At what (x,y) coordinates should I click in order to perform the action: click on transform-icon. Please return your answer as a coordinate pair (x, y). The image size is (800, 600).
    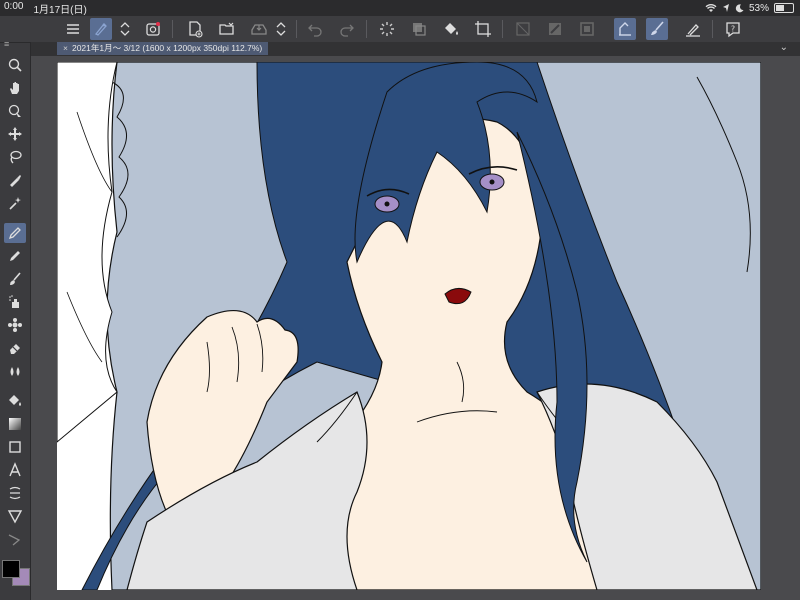
    Looking at the image, I should click on (483, 29).